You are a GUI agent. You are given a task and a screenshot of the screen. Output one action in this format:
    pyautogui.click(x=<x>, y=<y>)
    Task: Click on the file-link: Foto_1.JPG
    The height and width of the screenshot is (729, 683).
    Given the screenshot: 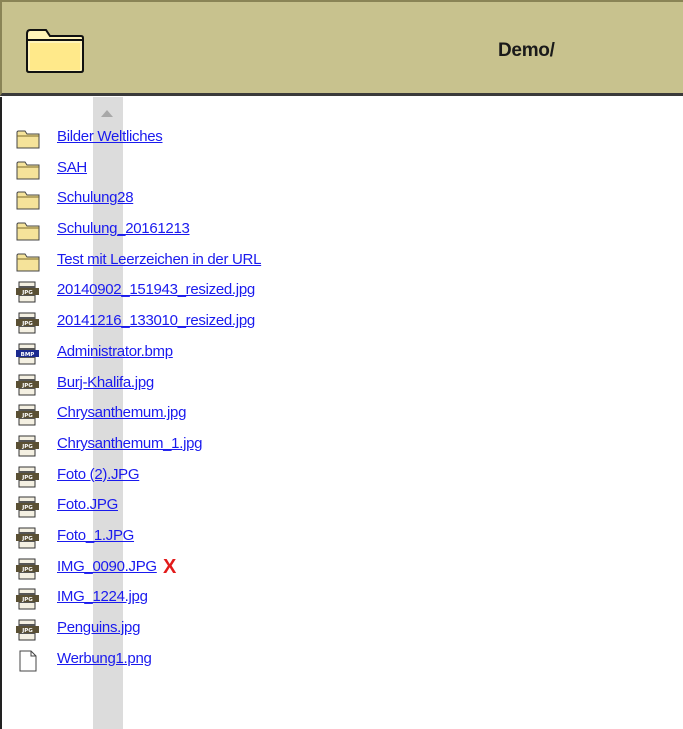 What is the action you would take?
    pyautogui.click(x=95, y=535)
    